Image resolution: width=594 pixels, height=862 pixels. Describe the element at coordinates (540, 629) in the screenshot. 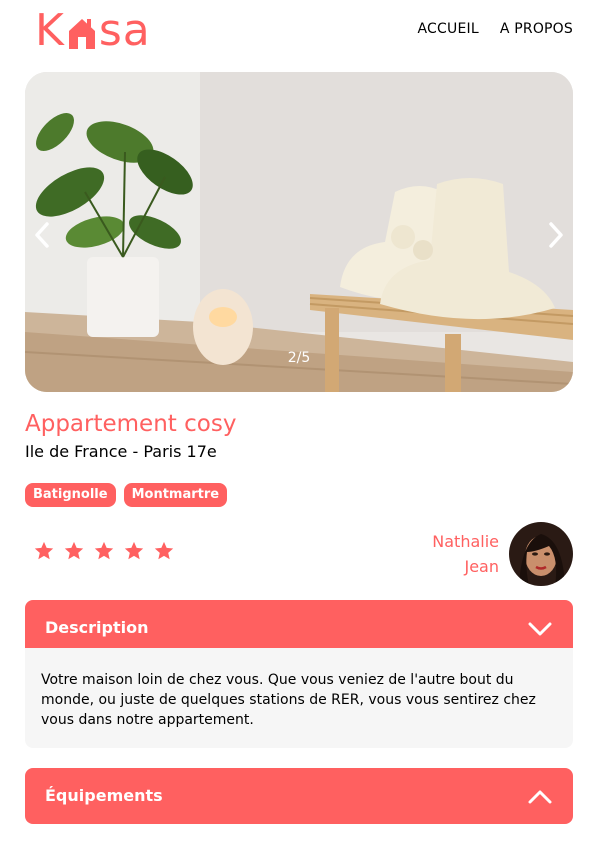

I see `chevron-down-icon` at that location.